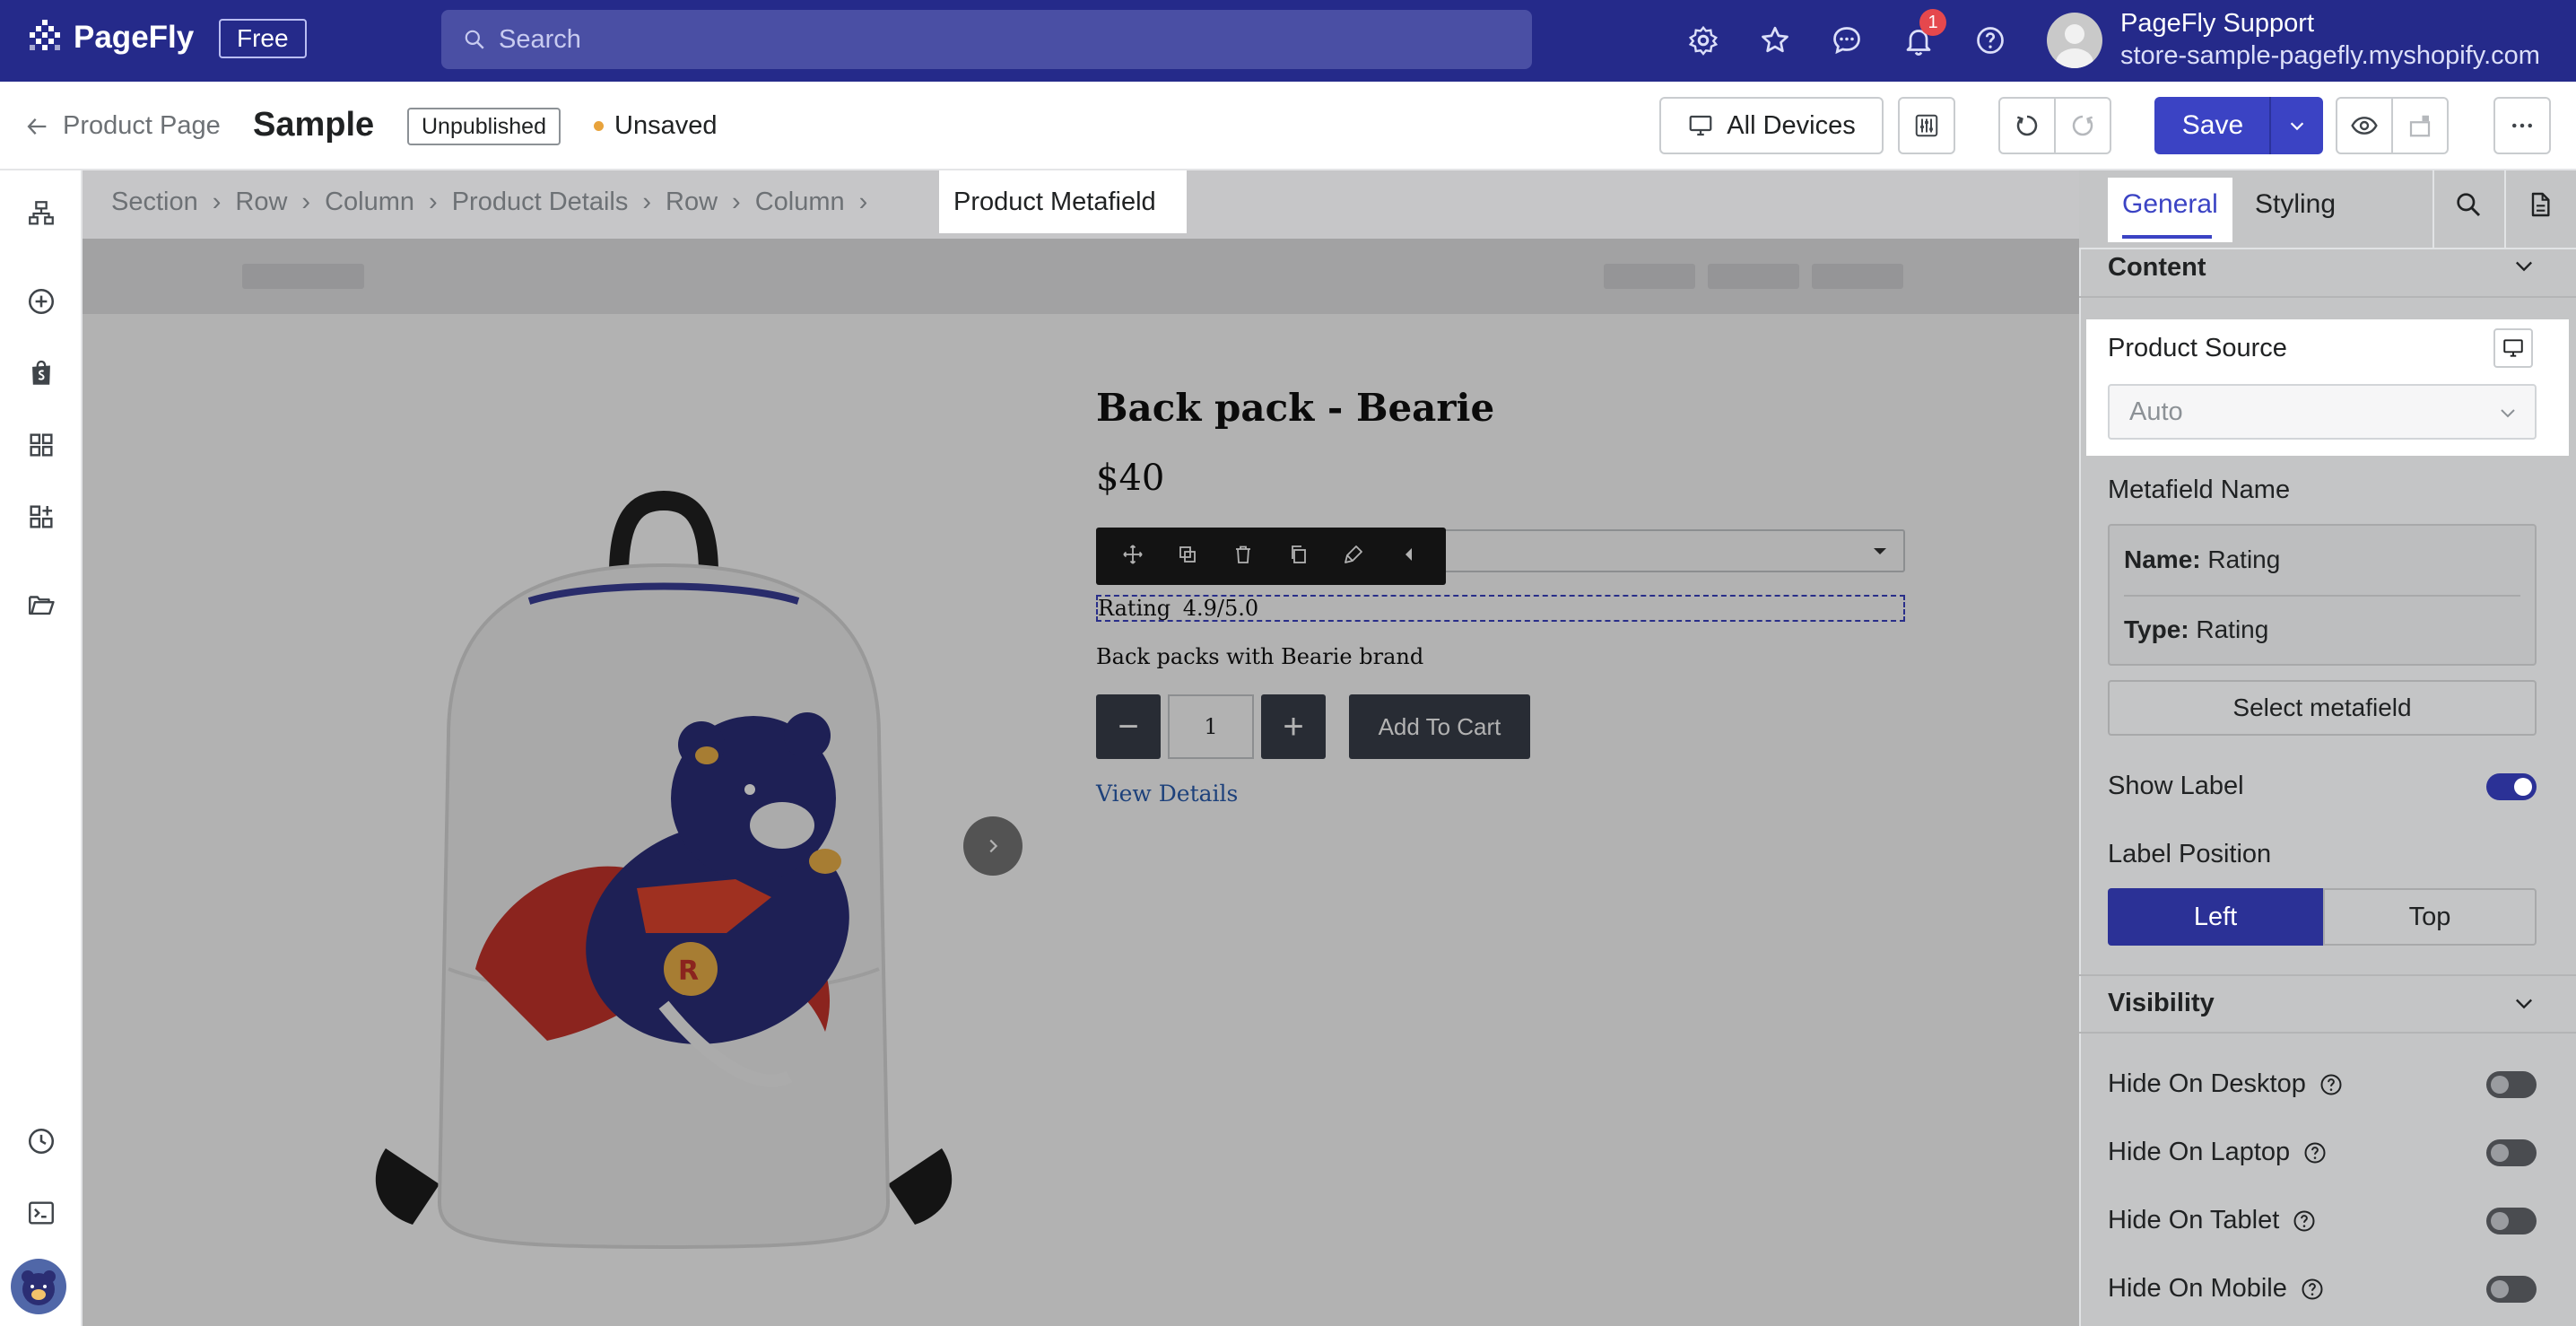 The width and height of the screenshot is (2576, 1326). I want to click on style-brush-icon, so click(1353, 557).